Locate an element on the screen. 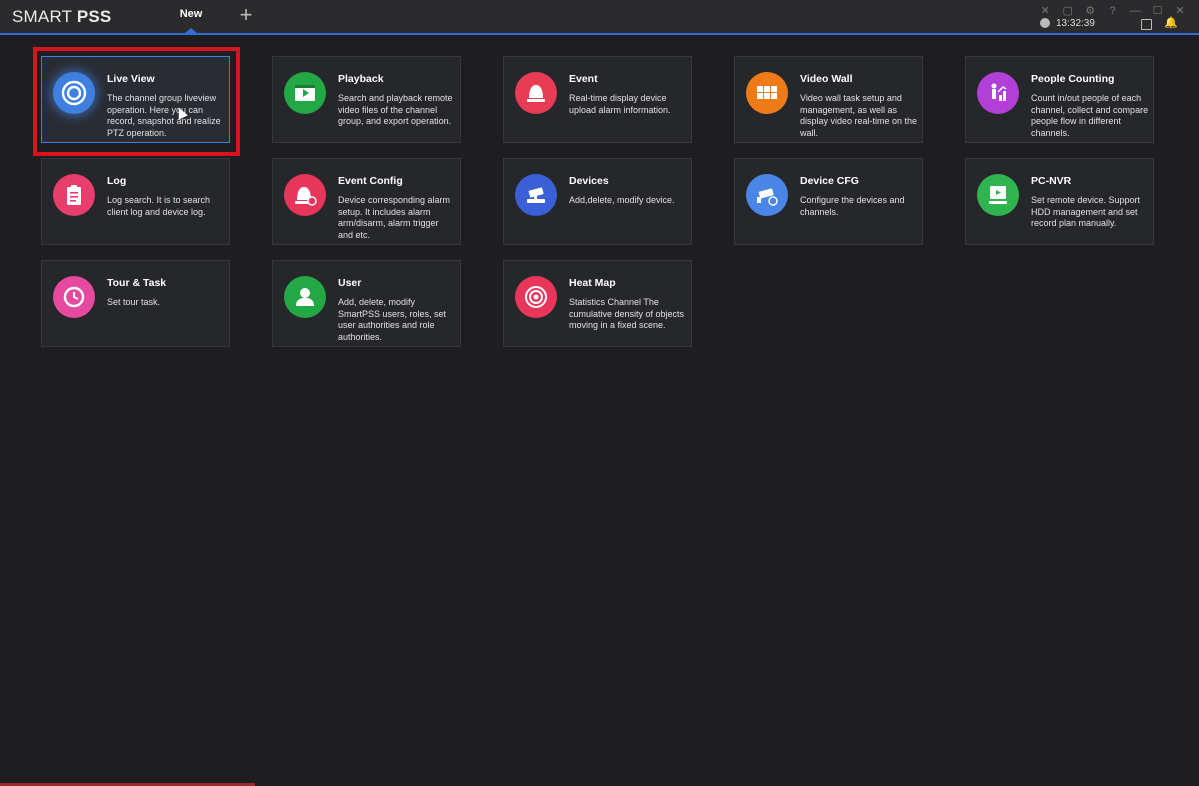  tab-new: New is located at coordinates (191, 16).